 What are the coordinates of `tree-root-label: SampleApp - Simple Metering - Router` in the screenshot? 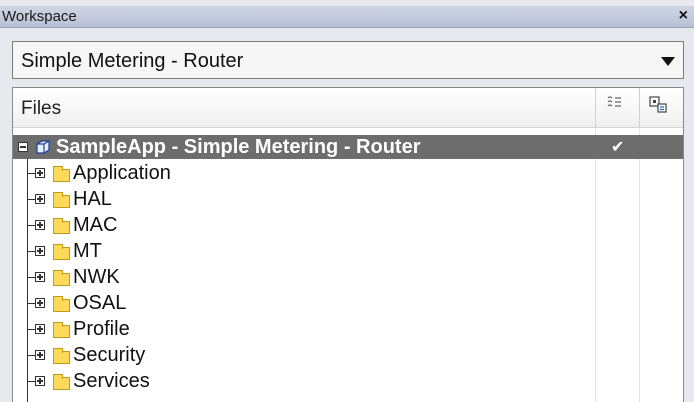 It's located at (238, 147).